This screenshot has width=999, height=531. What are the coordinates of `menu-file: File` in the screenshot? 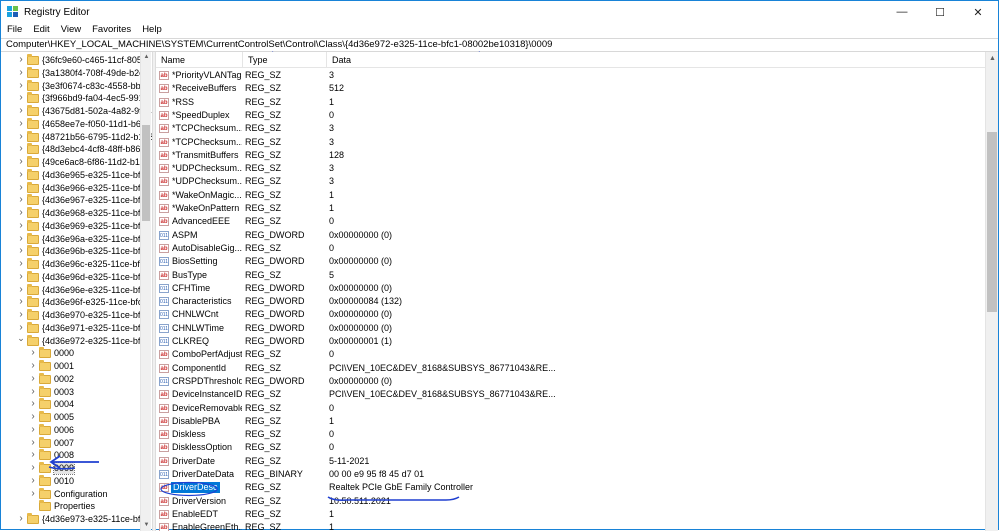 It's located at (14, 30).